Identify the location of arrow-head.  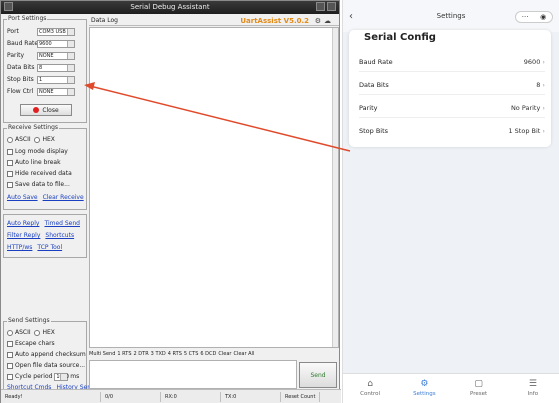
(89, 86).